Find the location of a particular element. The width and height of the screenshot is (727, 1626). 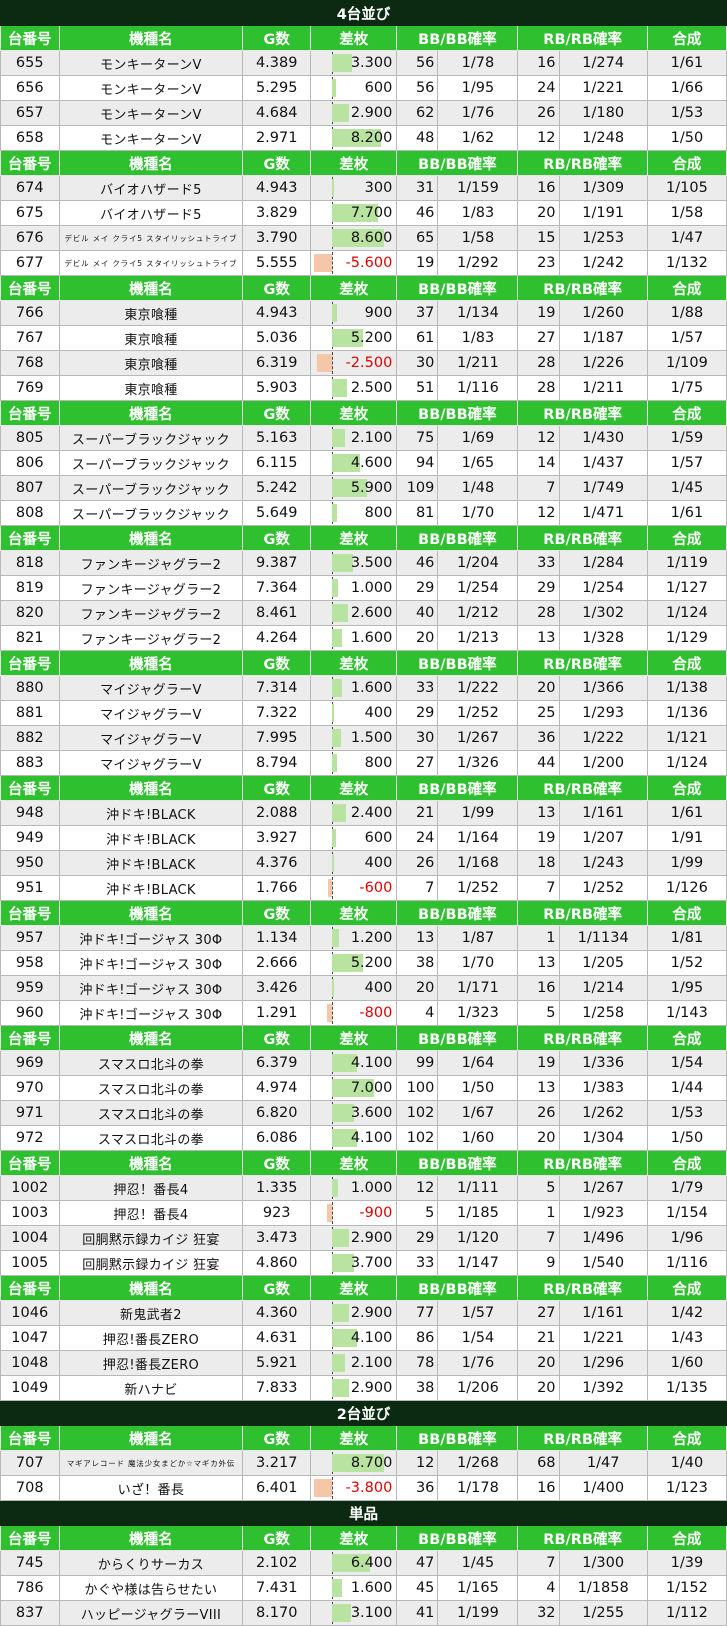

machine-no: 674 is located at coordinates (30, 188).